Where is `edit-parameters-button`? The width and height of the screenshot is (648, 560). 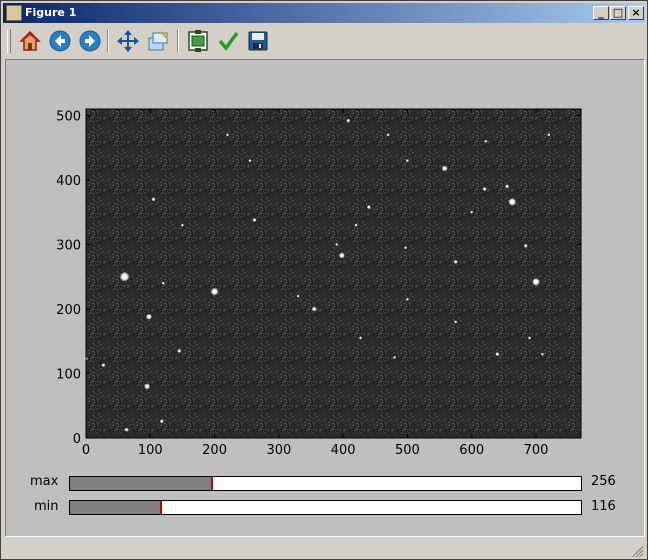
edit-parameters-button is located at coordinates (228, 41).